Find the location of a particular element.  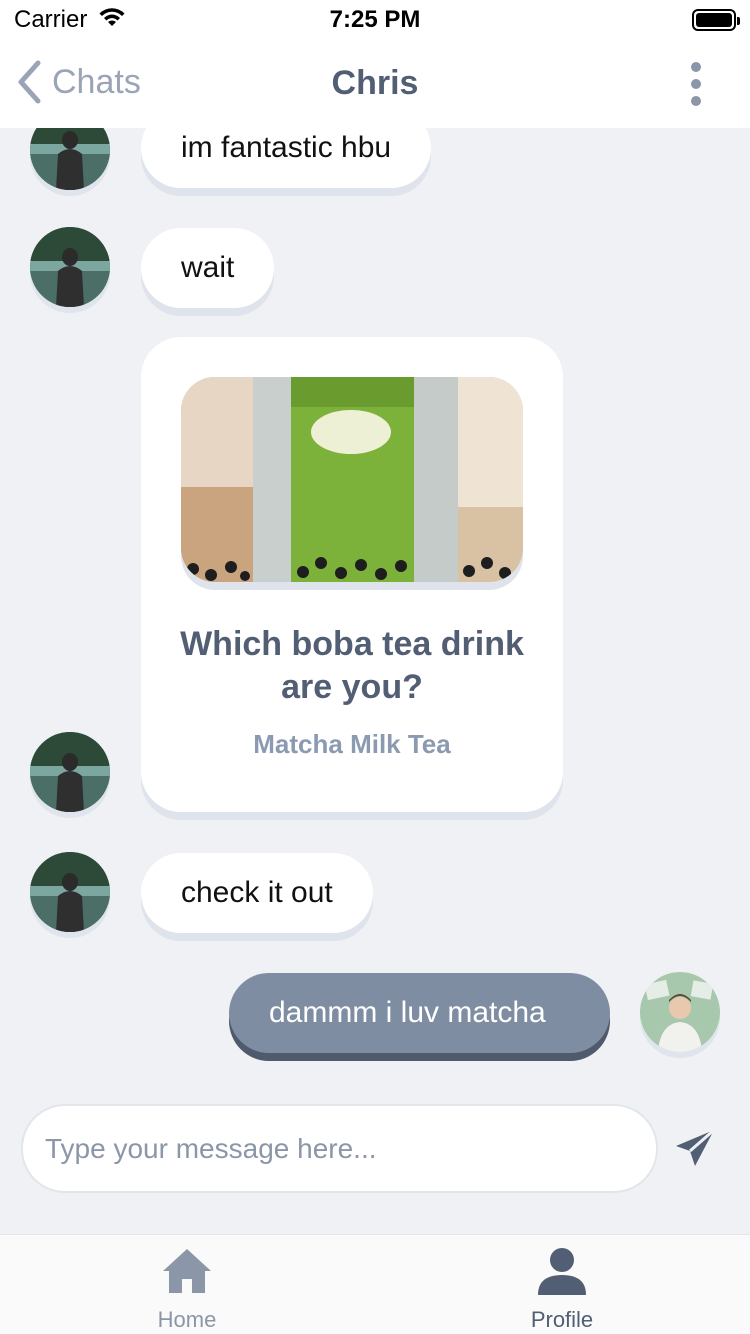

message-text: check it out is located at coordinates (257, 892).